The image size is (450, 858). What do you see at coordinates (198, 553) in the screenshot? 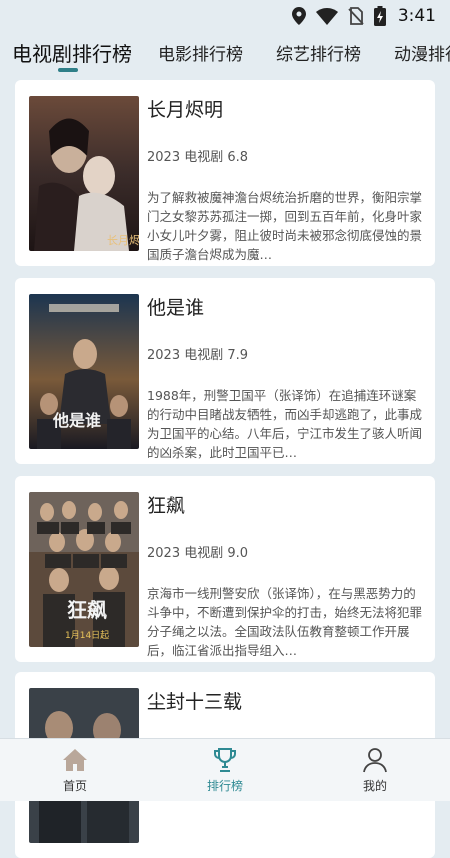
I see `item-meta: 2023 电视剧 9.0` at bounding box center [198, 553].